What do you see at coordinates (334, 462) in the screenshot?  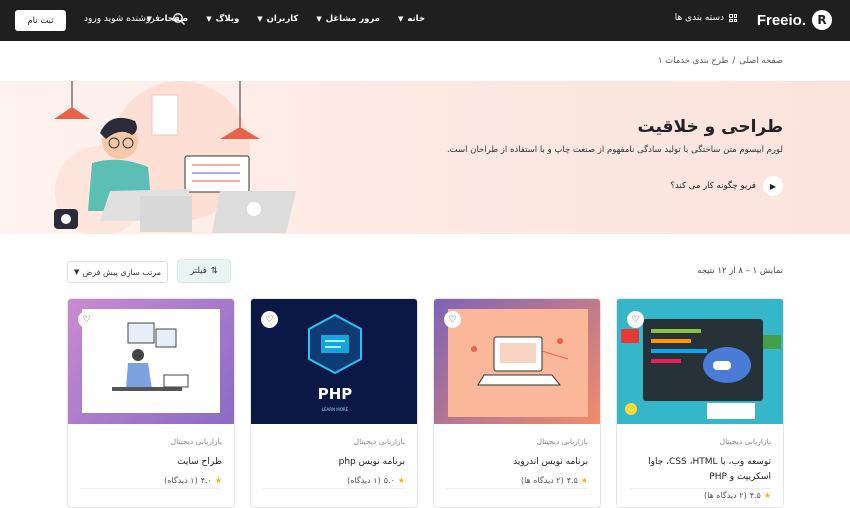 I see `card-title: برنامه نویس php` at bounding box center [334, 462].